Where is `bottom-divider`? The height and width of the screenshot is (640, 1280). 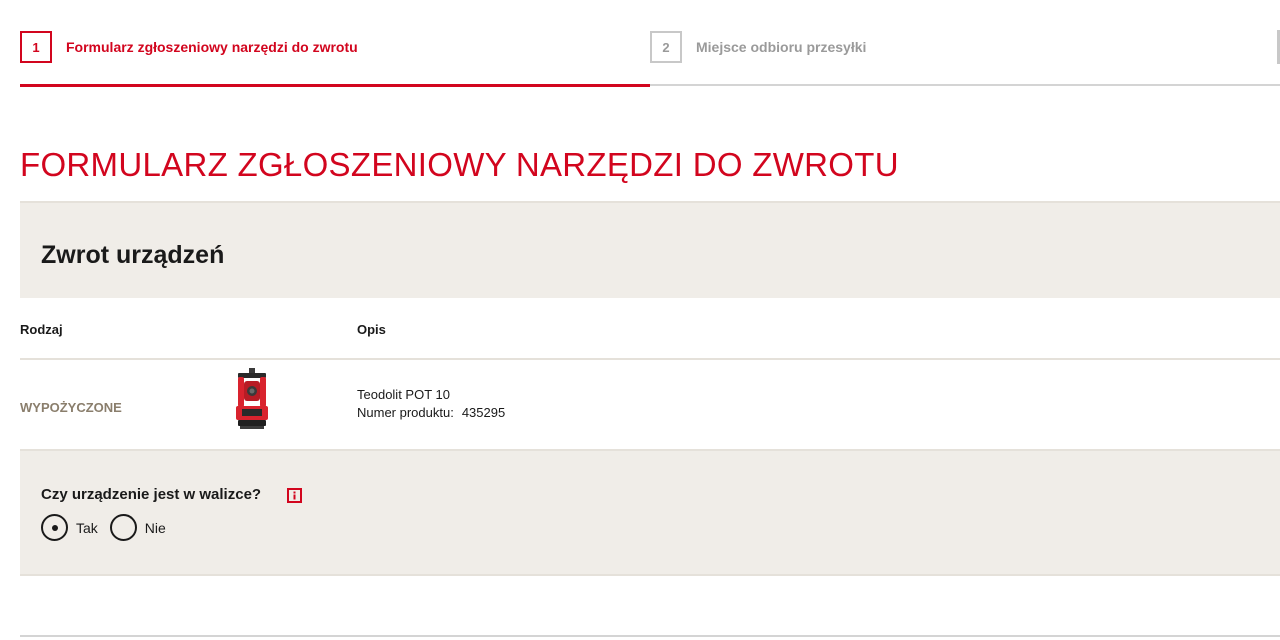
bottom-divider is located at coordinates (650, 636).